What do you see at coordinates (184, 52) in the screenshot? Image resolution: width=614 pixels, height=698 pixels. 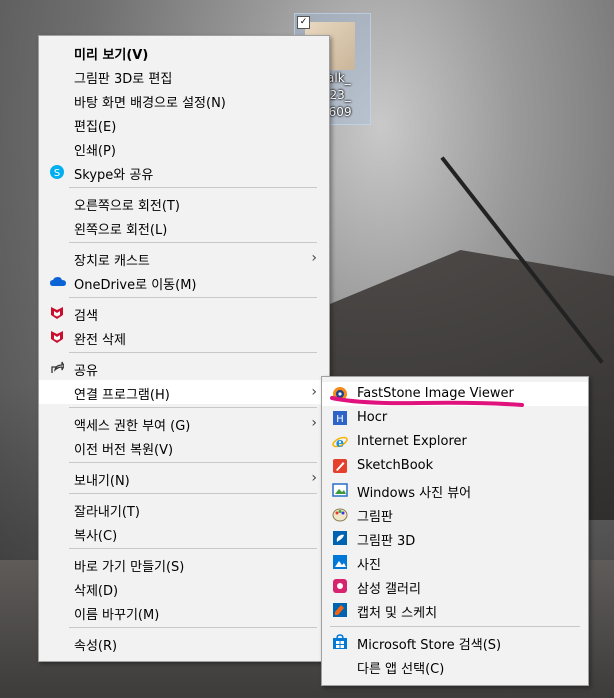 I see `menu-item-preview: 미리 보기(V)` at bounding box center [184, 52].